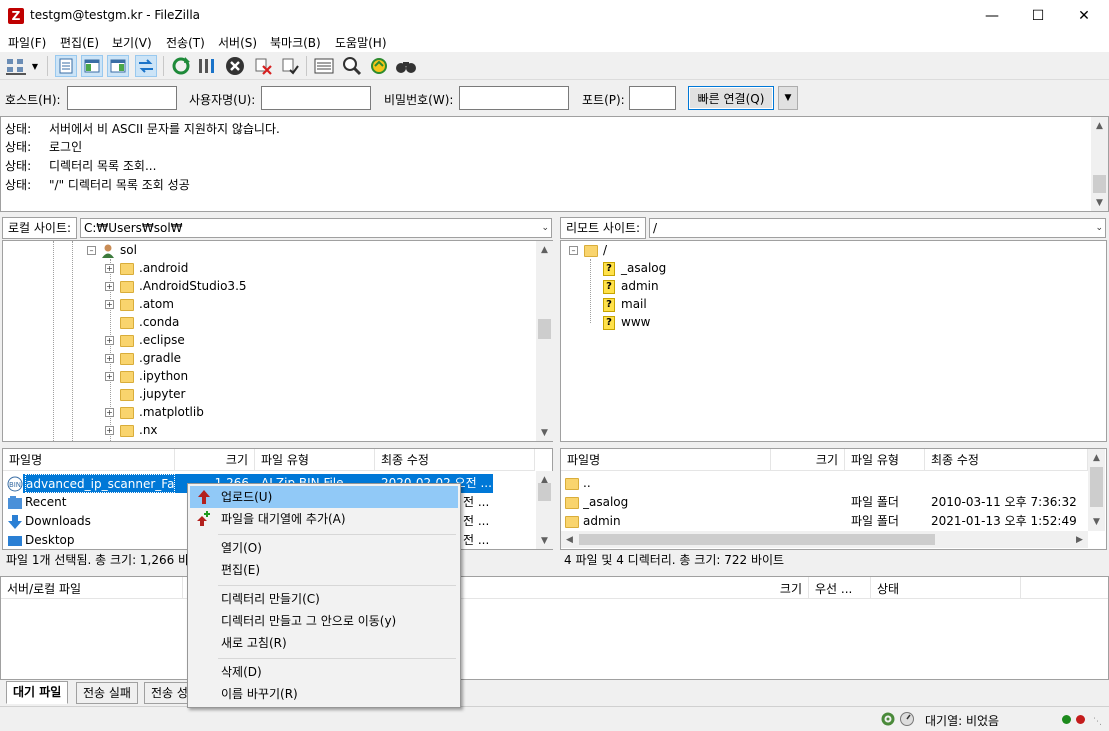  What do you see at coordinates (1097, 722) in the screenshot?
I see `resize-grip-icon: ⋱` at bounding box center [1097, 722].